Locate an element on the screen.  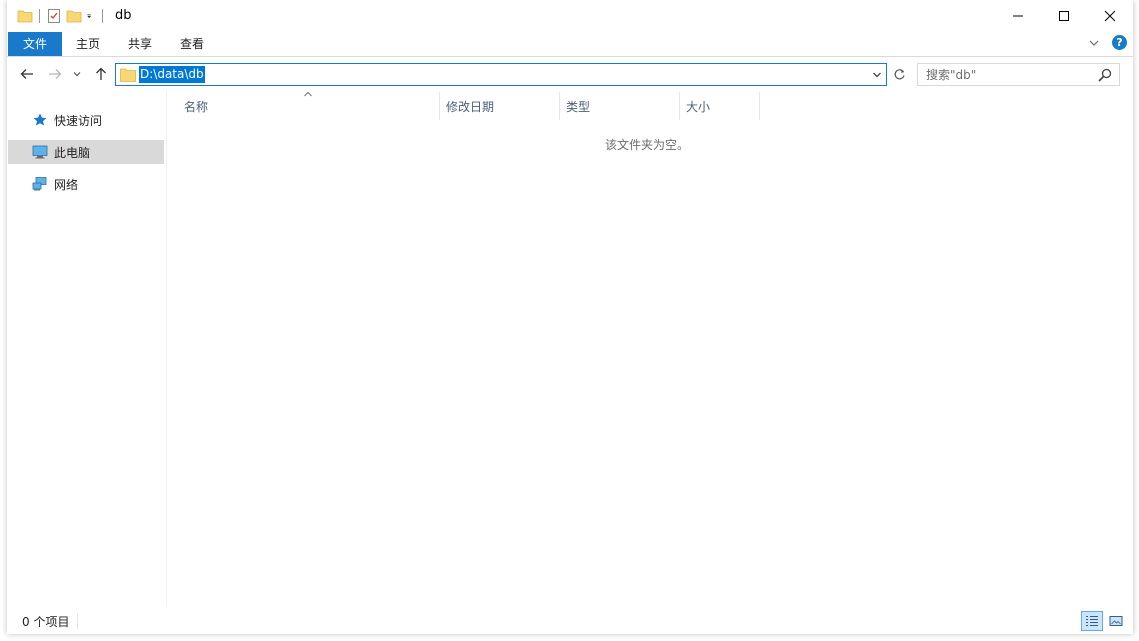
view-toggle is located at coordinates (1103, 621).